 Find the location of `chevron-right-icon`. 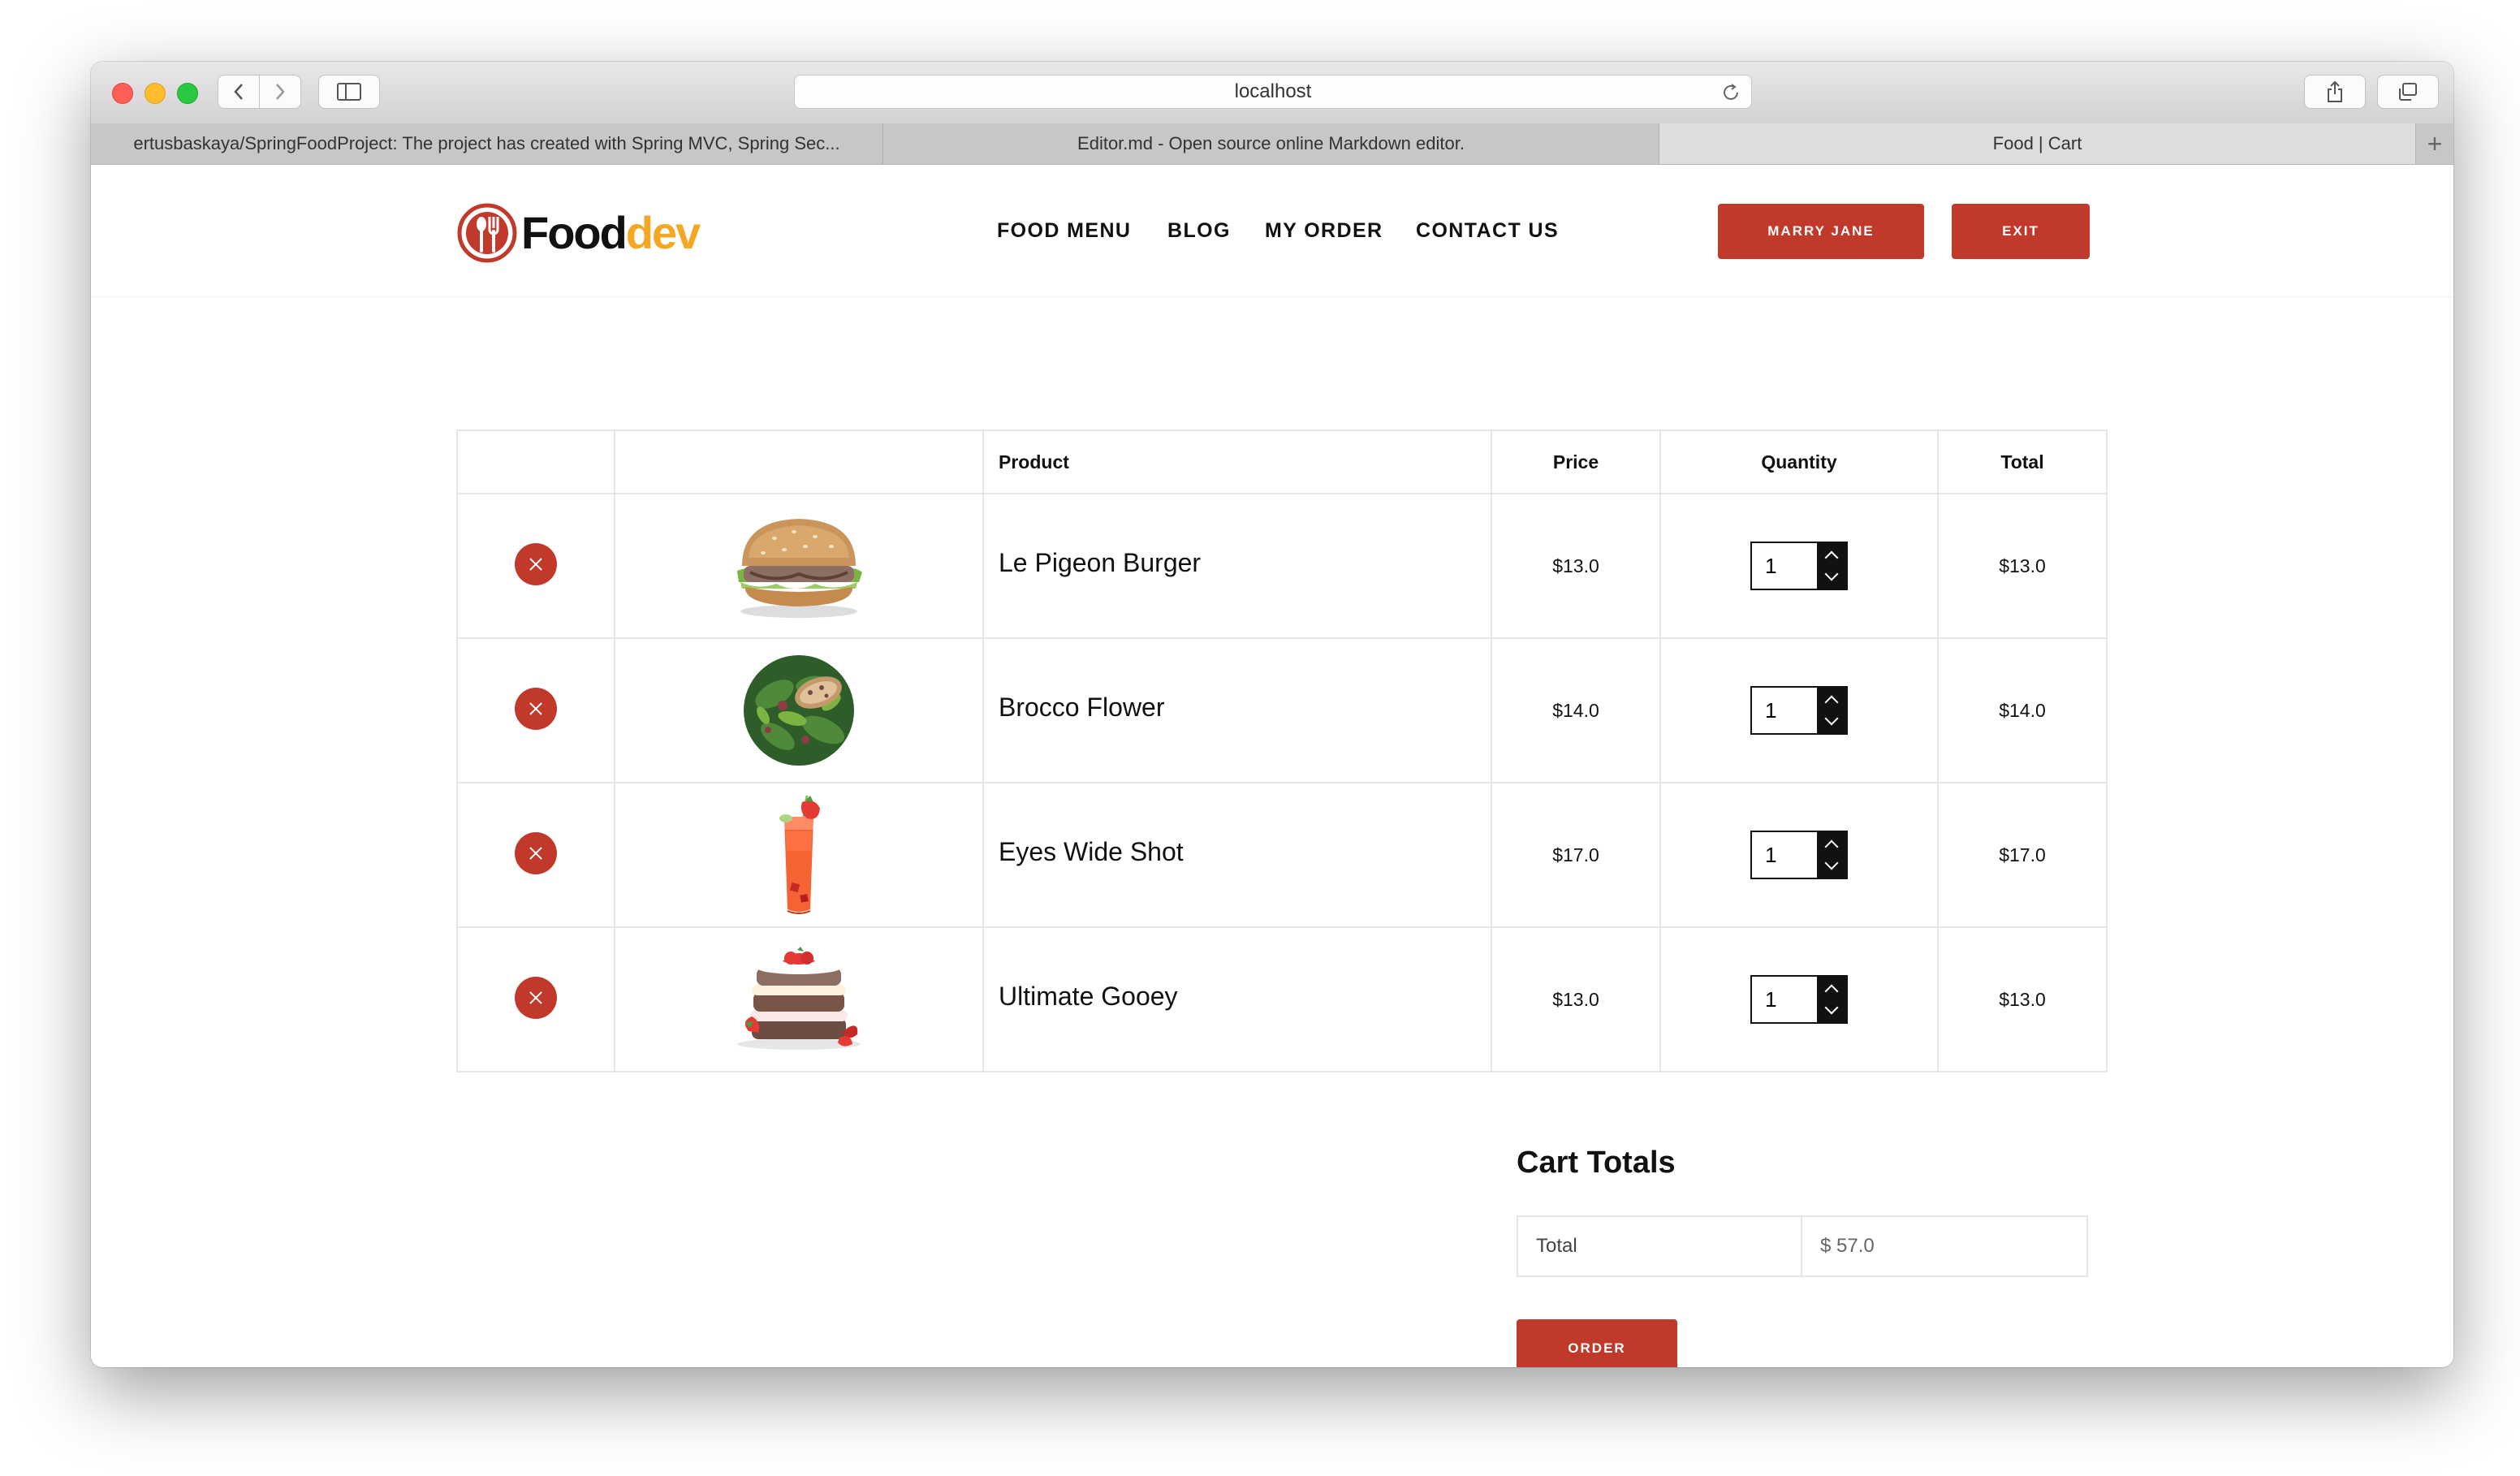

chevron-right-icon is located at coordinates (281, 92).